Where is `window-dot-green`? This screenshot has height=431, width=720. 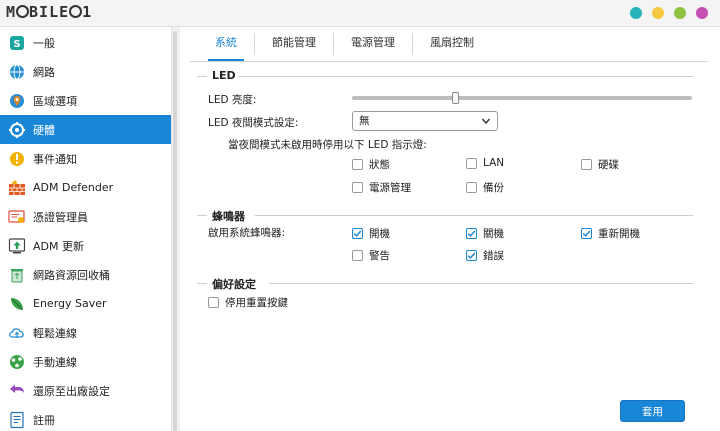
window-dot-green is located at coordinates (680, 13).